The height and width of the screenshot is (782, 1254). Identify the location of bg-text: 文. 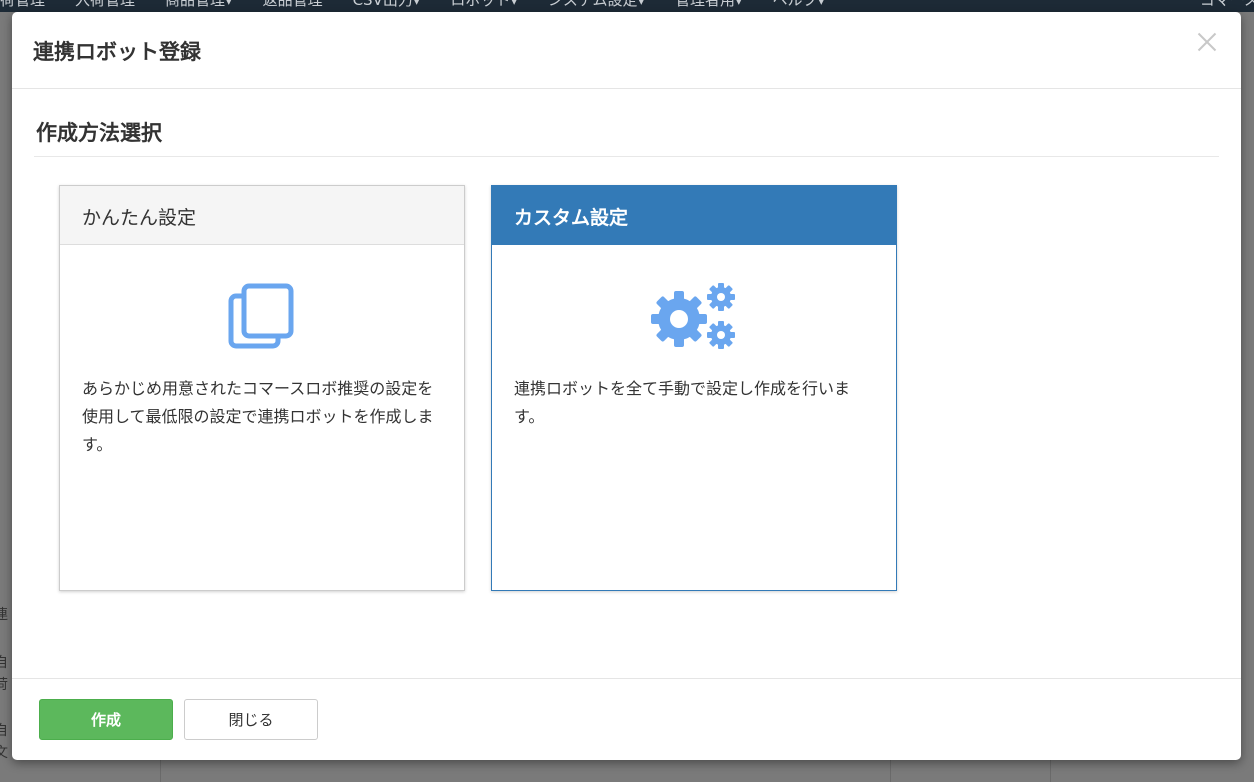
(4, 753).